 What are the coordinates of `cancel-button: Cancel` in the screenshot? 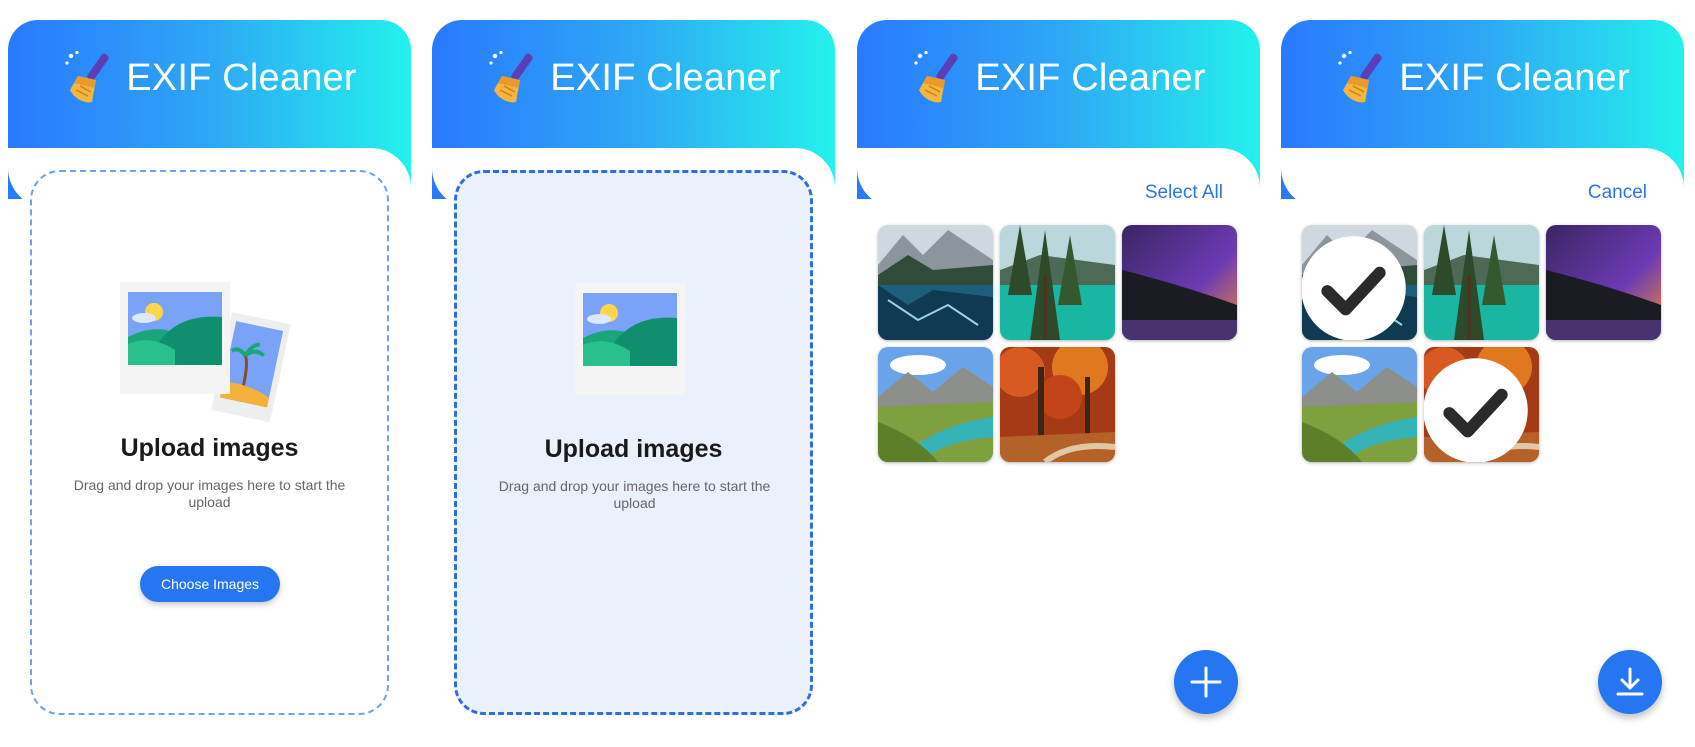 It's located at (1617, 193).